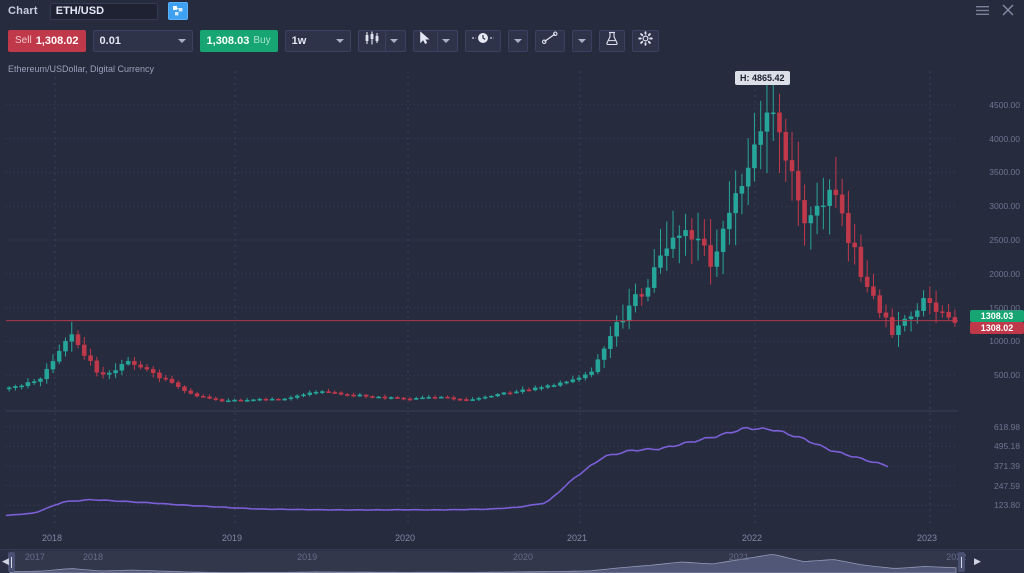 The width and height of the screenshot is (1024, 573). I want to click on navigator-left-handle, so click(11, 562).